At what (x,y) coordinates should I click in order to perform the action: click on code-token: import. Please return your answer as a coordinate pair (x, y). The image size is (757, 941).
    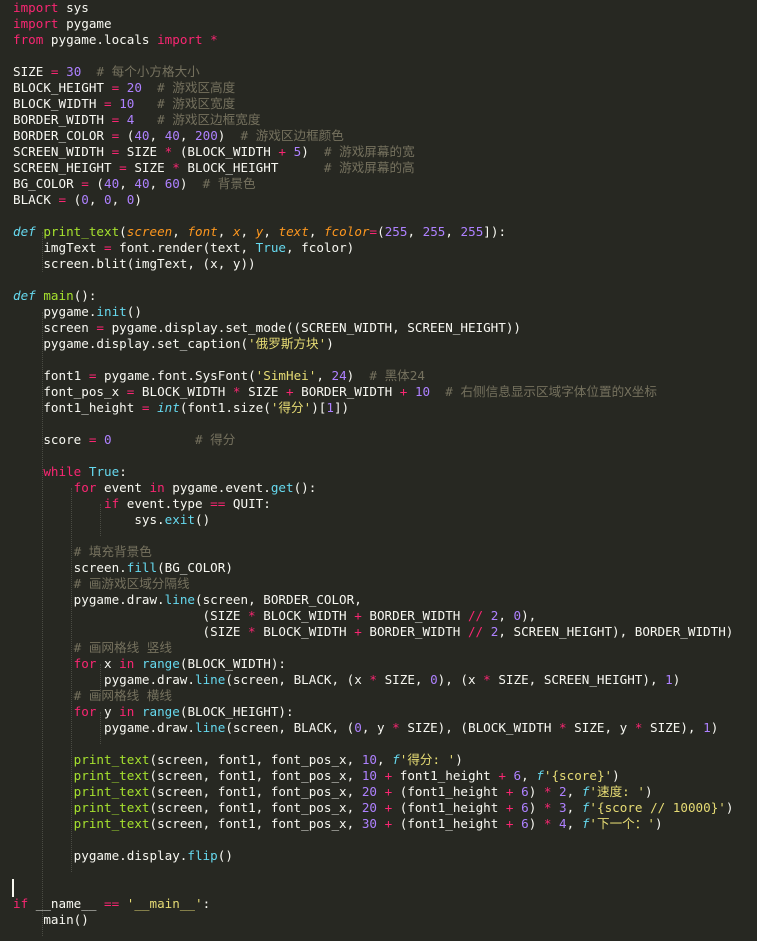
    Looking at the image, I should click on (36, 7).